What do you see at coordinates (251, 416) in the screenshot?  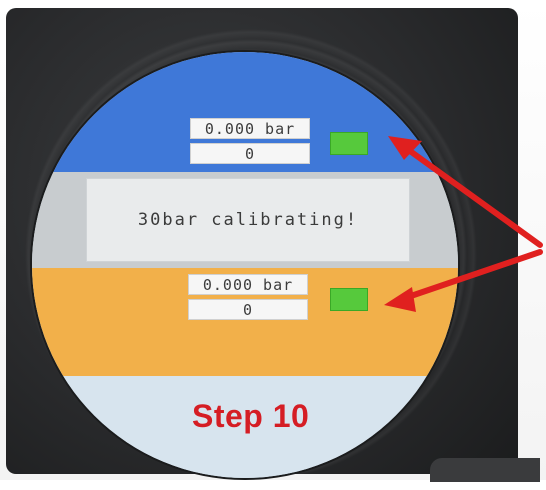 I see `step-caption: Step 10` at bounding box center [251, 416].